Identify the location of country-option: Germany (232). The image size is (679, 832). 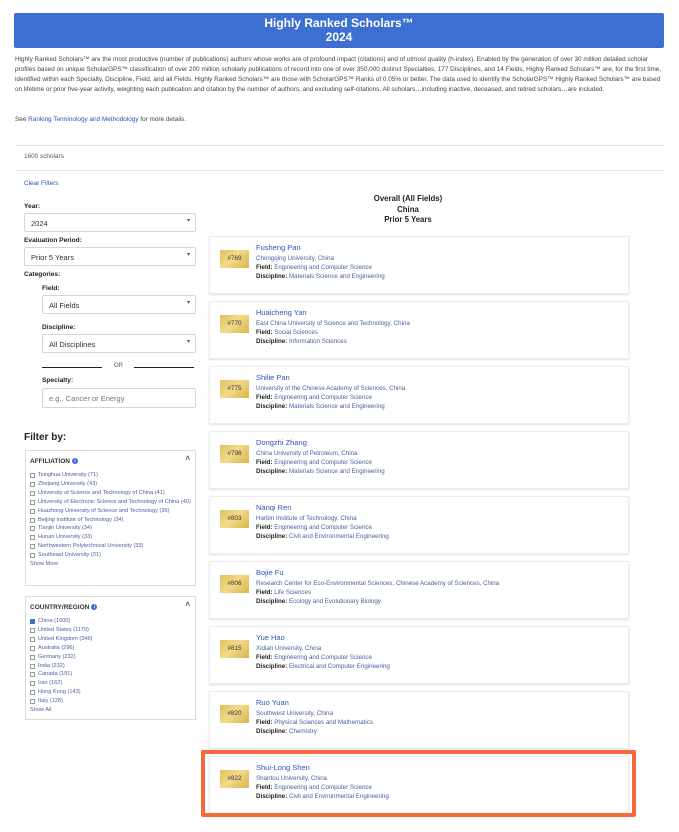
(110, 657).